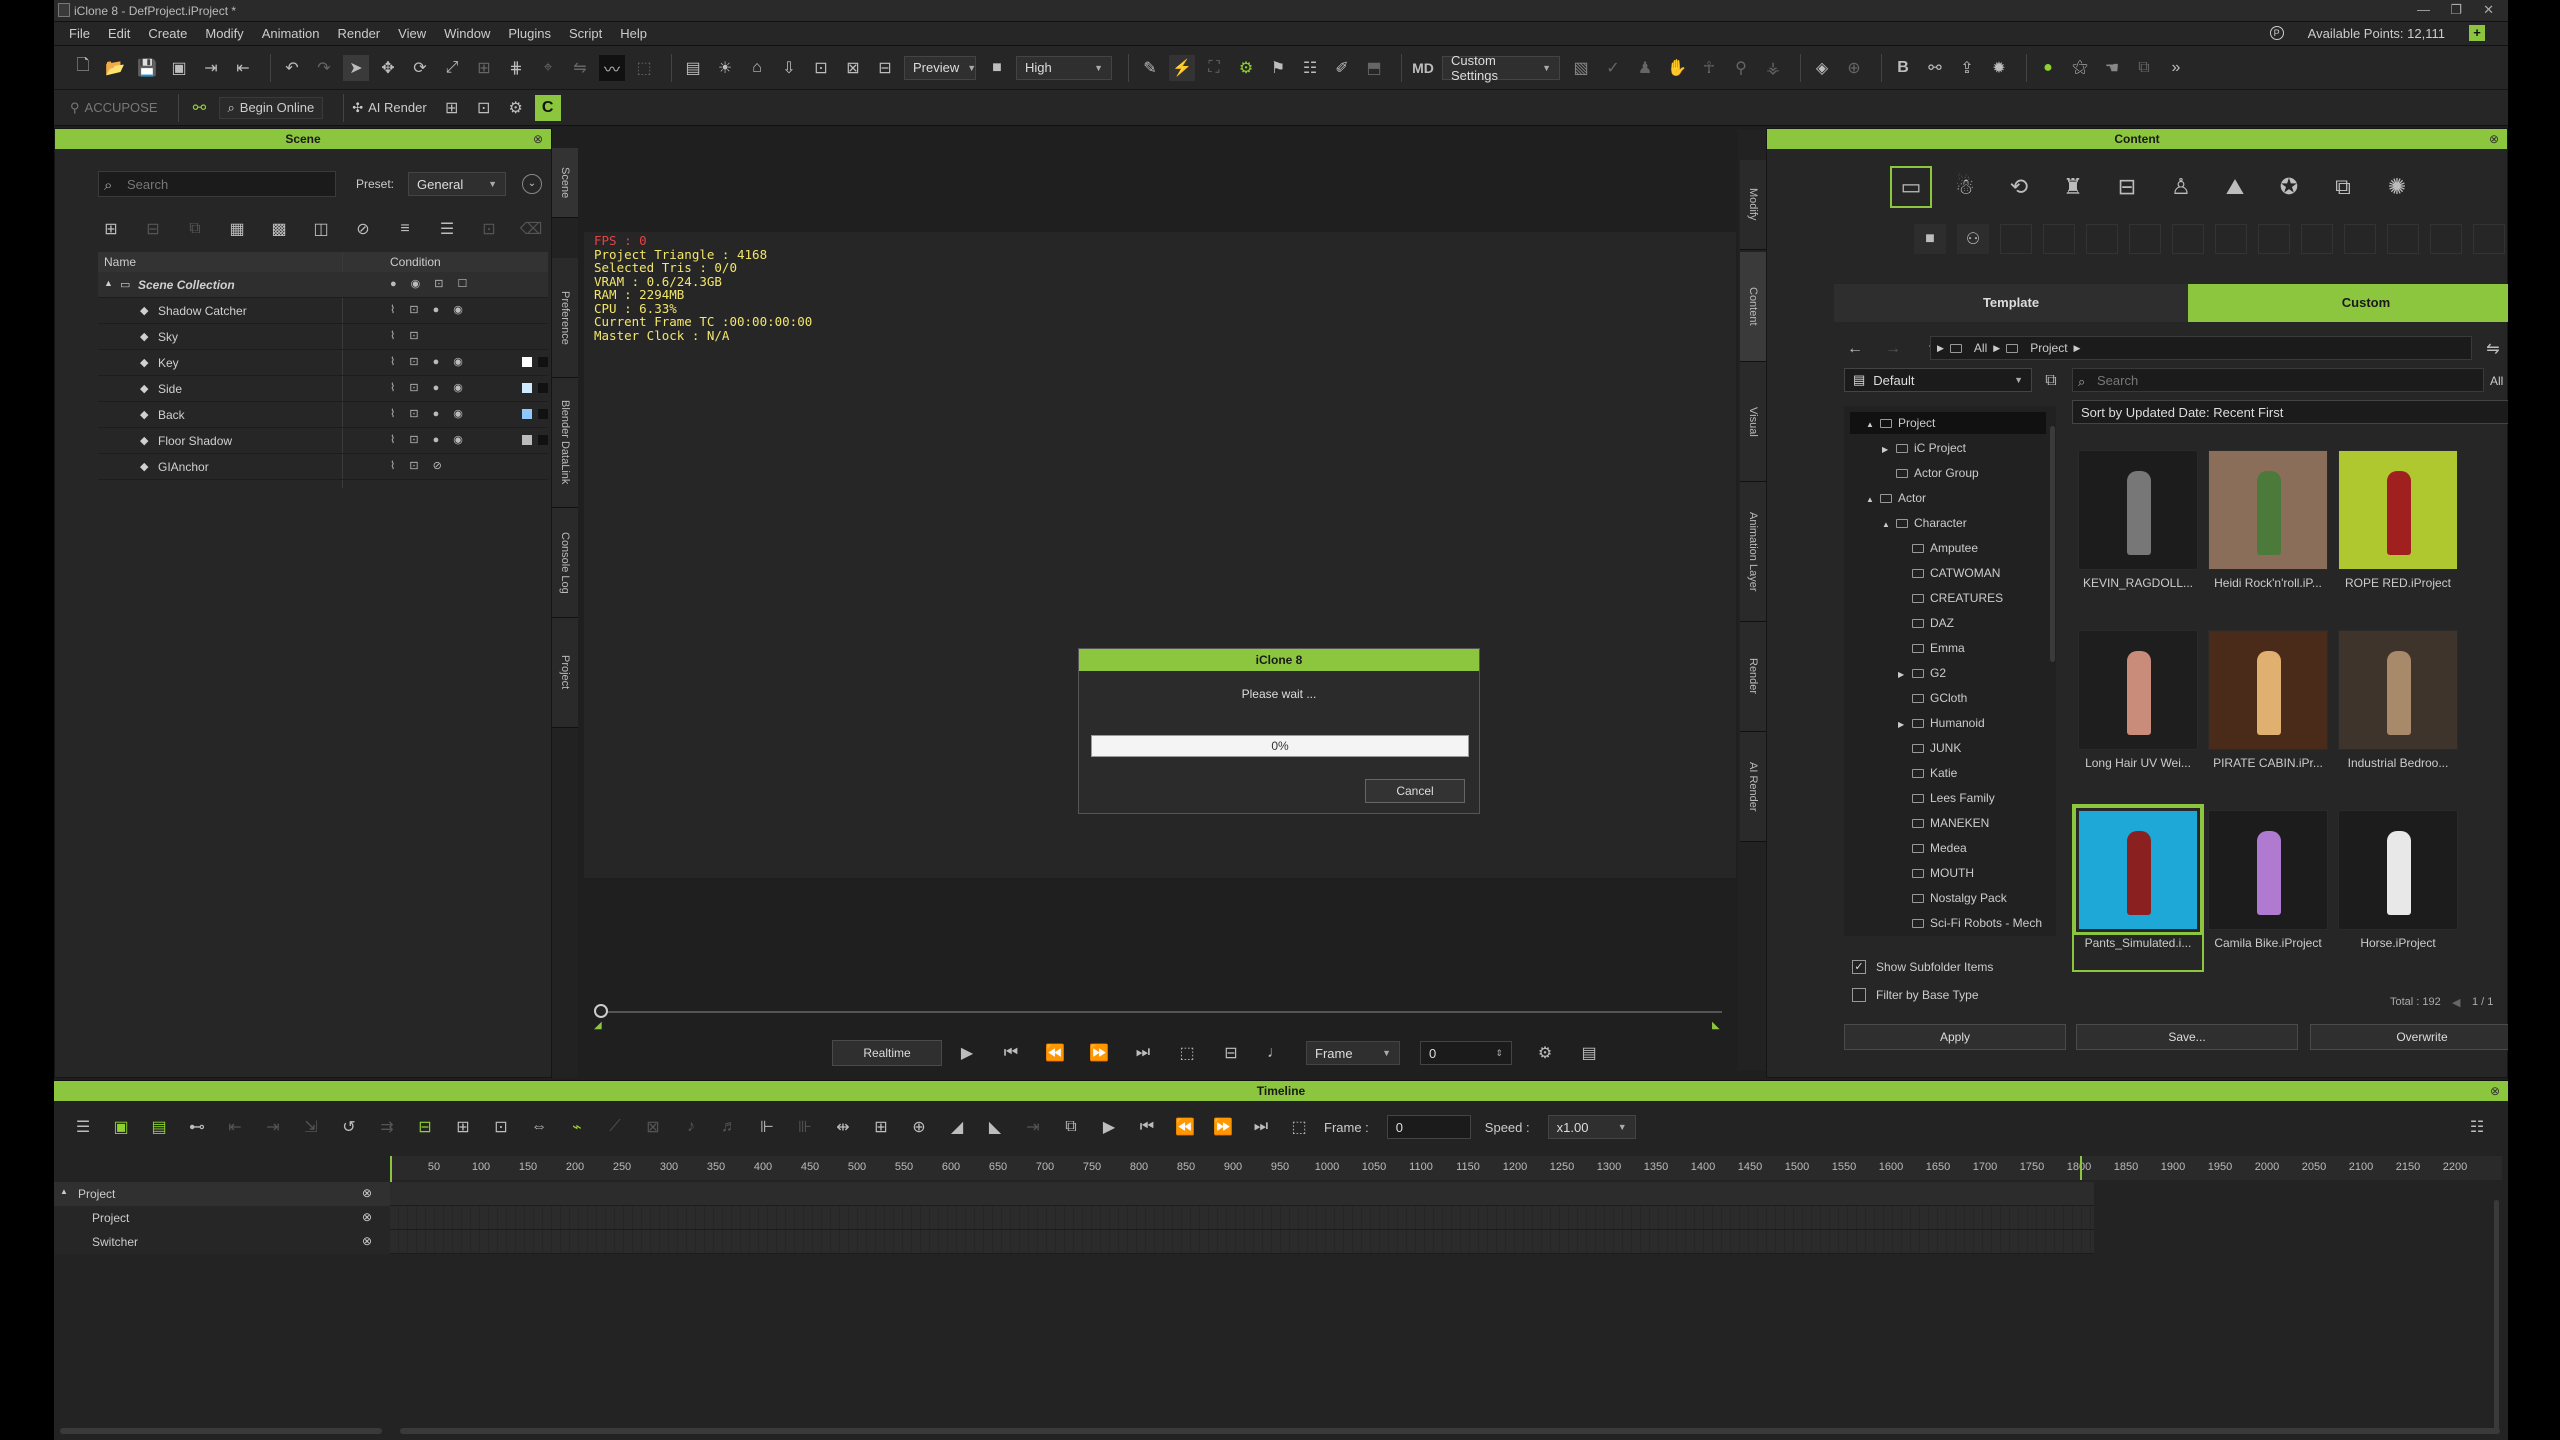 Image resolution: width=2560 pixels, height=1440 pixels. What do you see at coordinates (516, 68) in the screenshot?
I see `snap-icon: ⋕` at bounding box center [516, 68].